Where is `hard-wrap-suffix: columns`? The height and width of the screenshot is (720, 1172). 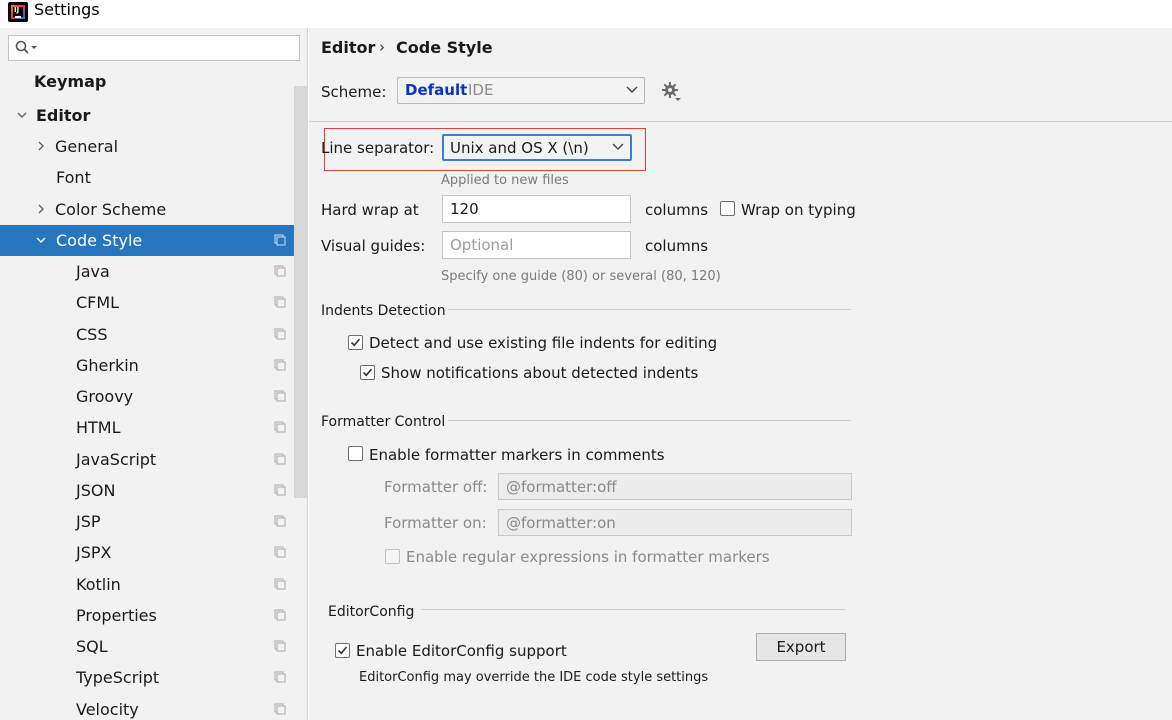
hard-wrap-suffix: columns is located at coordinates (677, 210).